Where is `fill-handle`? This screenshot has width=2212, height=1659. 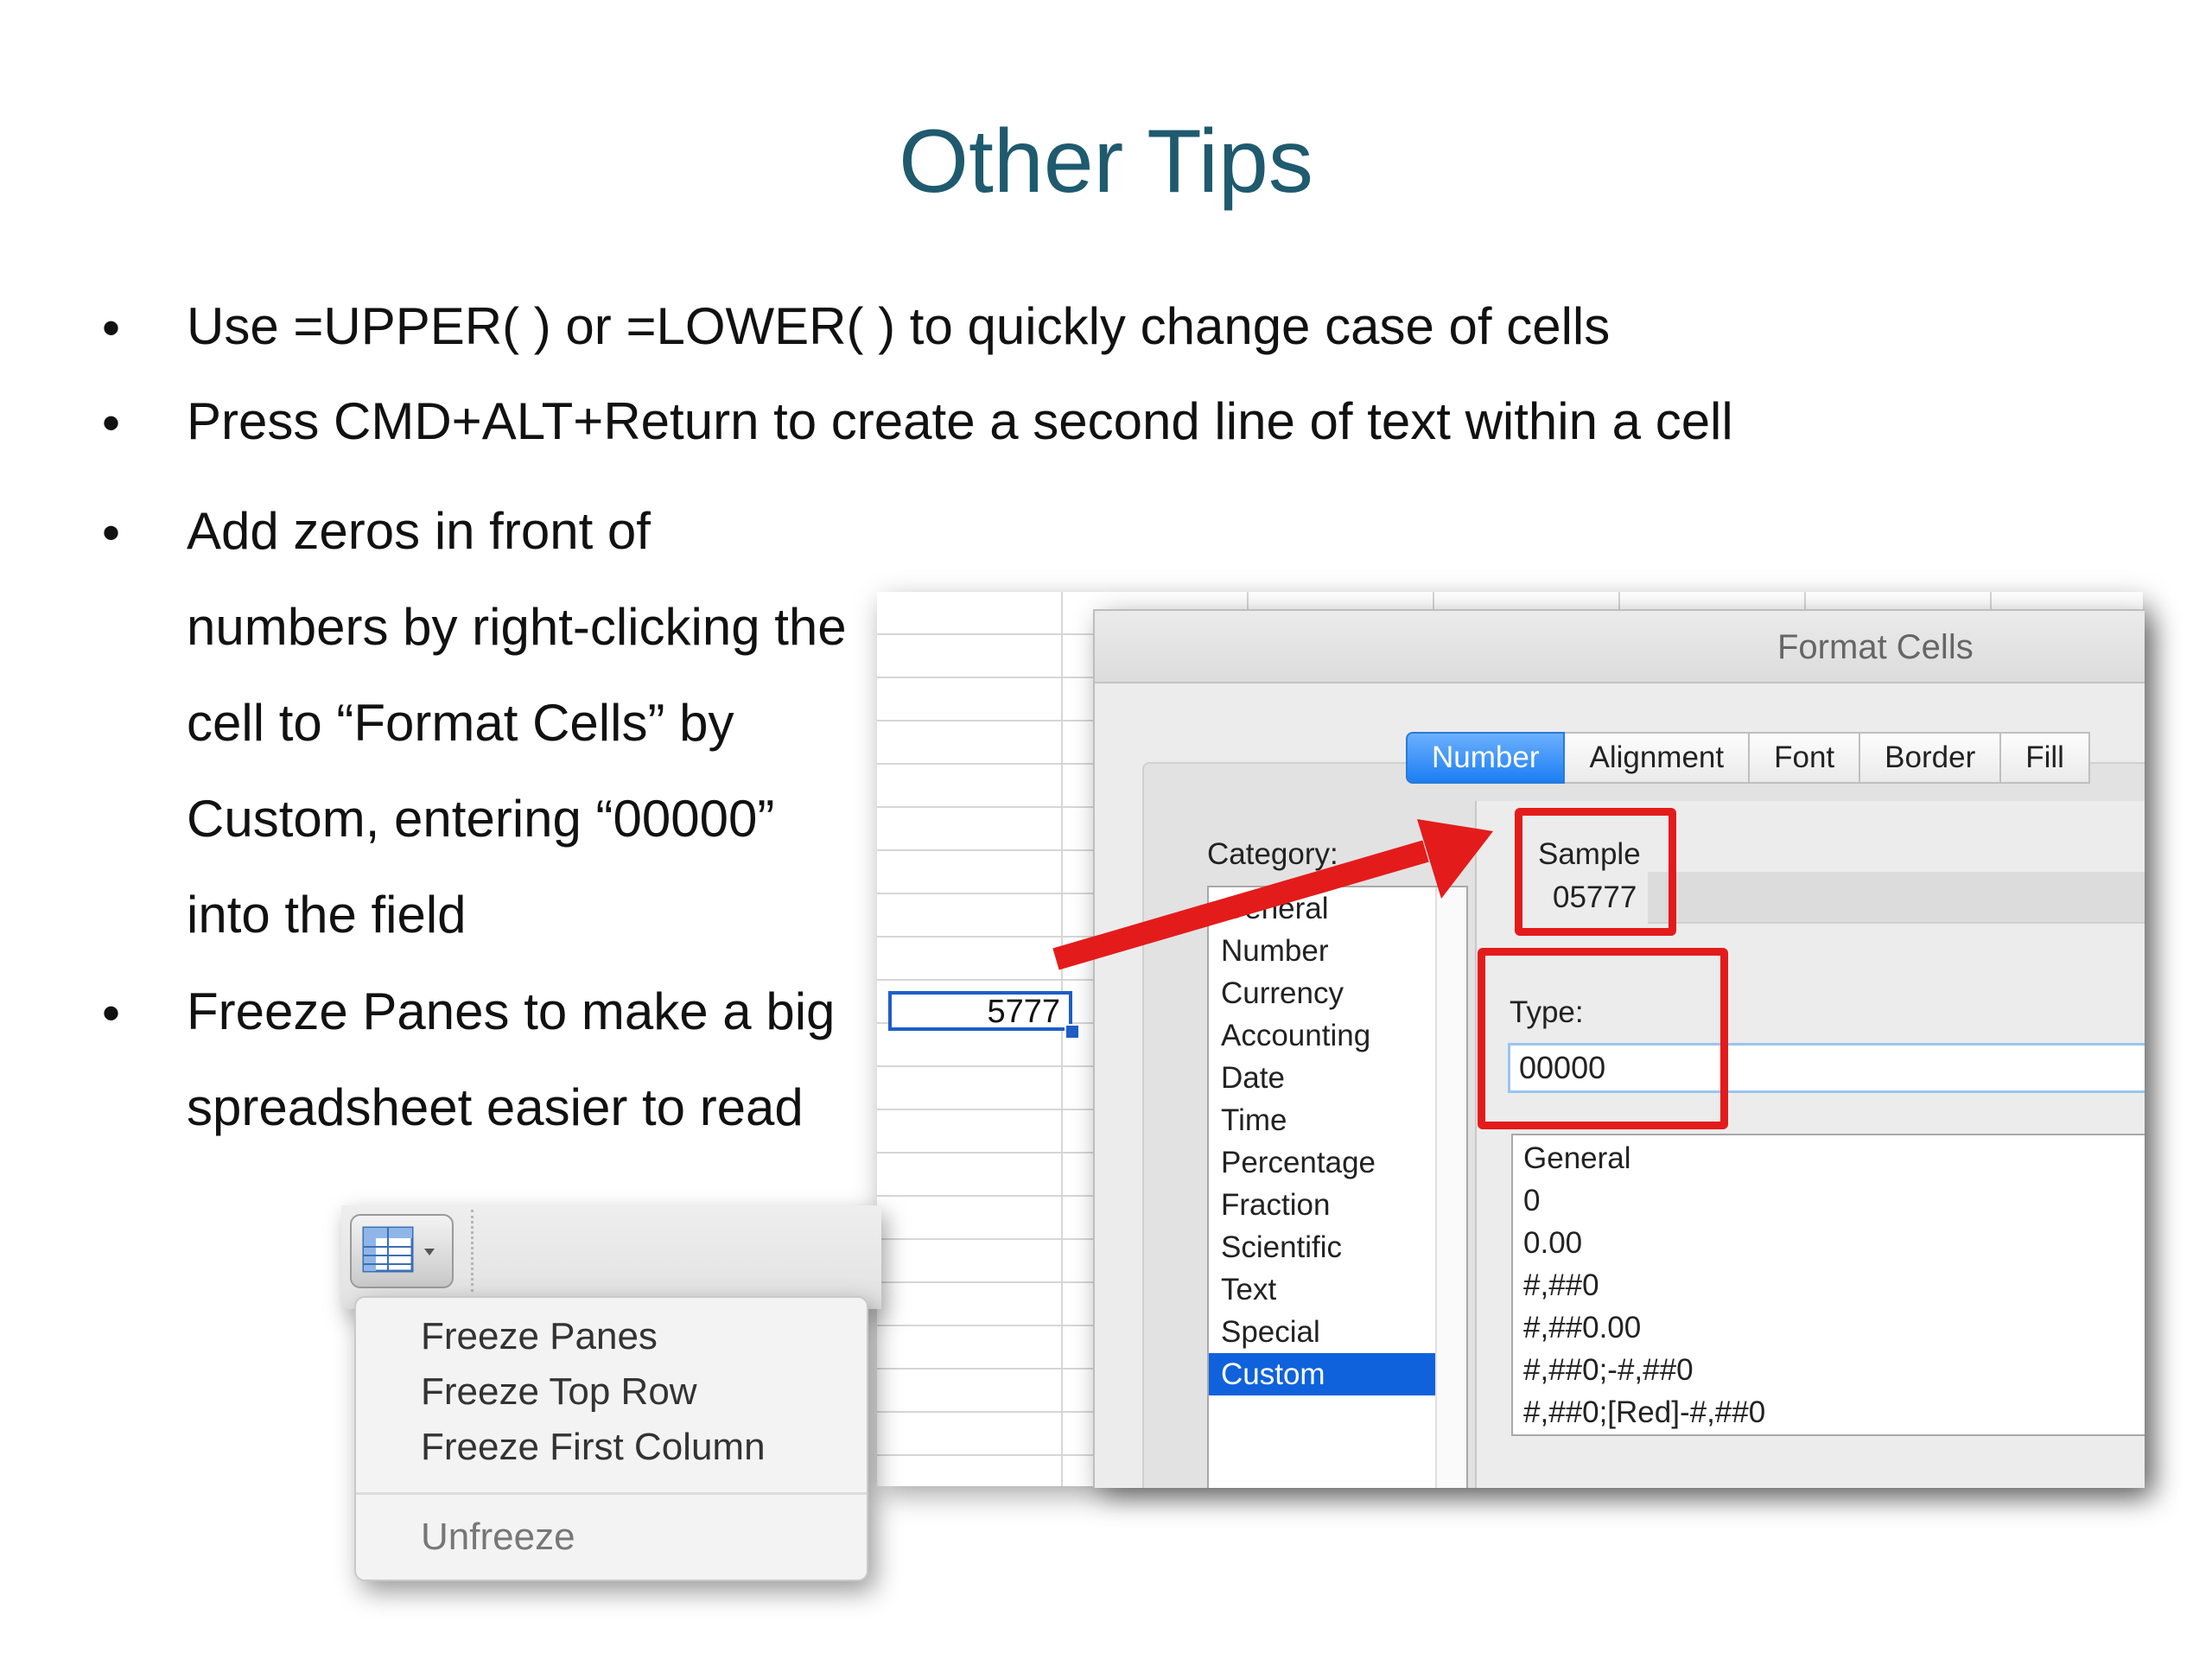
fill-handle is located at coordinates (1072, 1031).